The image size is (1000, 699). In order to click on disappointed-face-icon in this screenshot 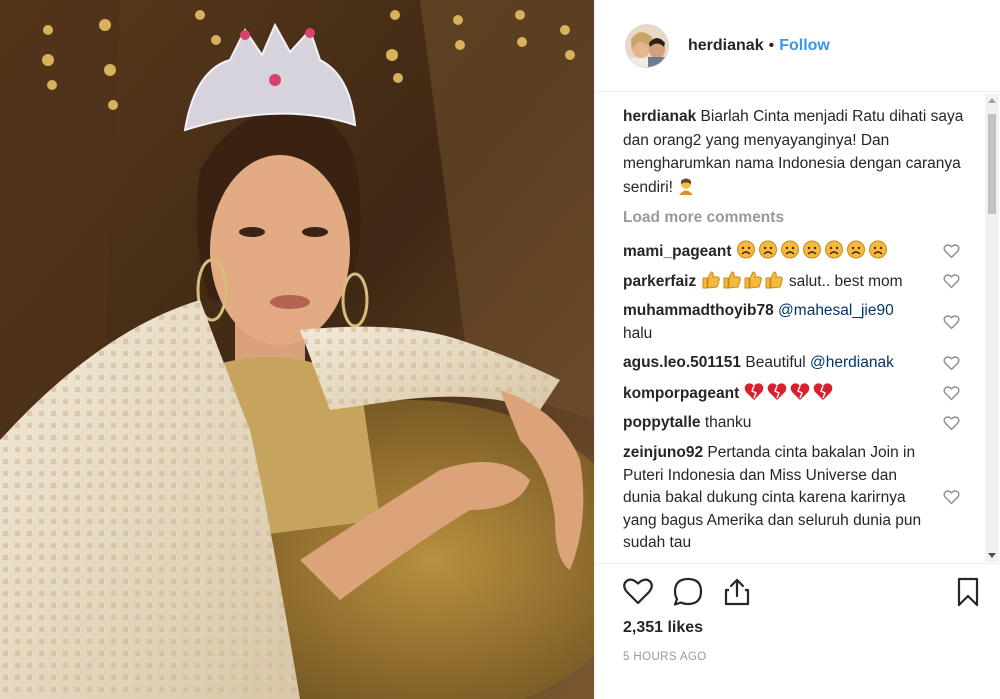, I will do `click(811, 249)`.